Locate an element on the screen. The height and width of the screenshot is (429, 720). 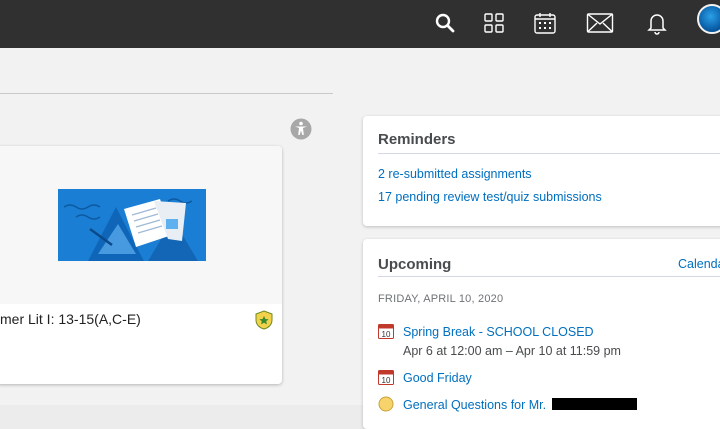
event-good-friday: Good Friday is located at coordinates (437, 378).